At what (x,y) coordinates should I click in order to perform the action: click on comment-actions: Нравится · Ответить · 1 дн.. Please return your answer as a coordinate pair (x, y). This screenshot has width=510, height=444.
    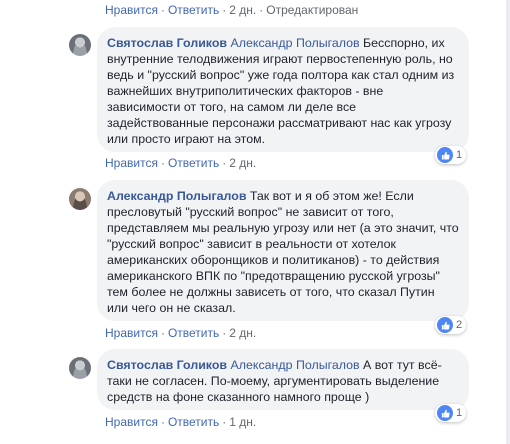
    Looking at the image, I should click on (180, 422).